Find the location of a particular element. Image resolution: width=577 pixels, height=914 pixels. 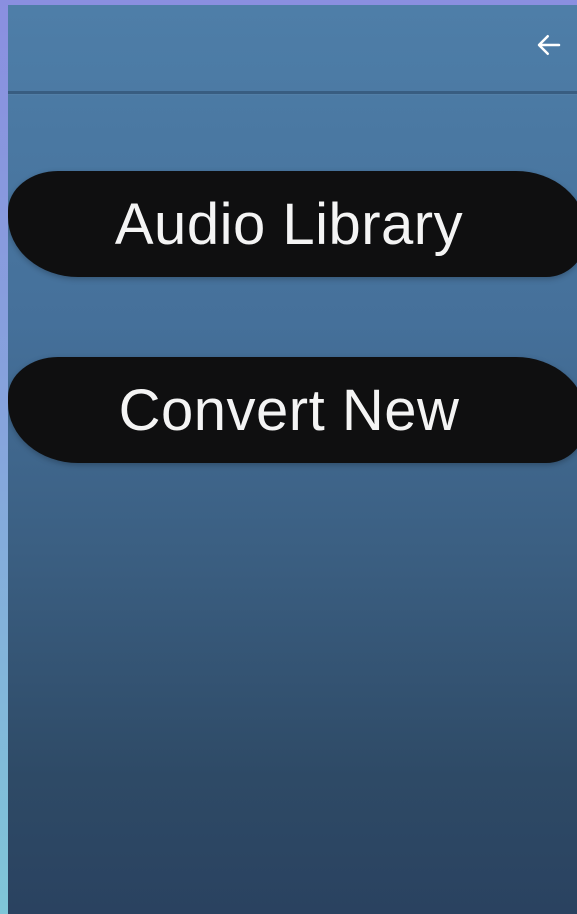

convert-new-button: Convert New is located at coordinates (292, 410).